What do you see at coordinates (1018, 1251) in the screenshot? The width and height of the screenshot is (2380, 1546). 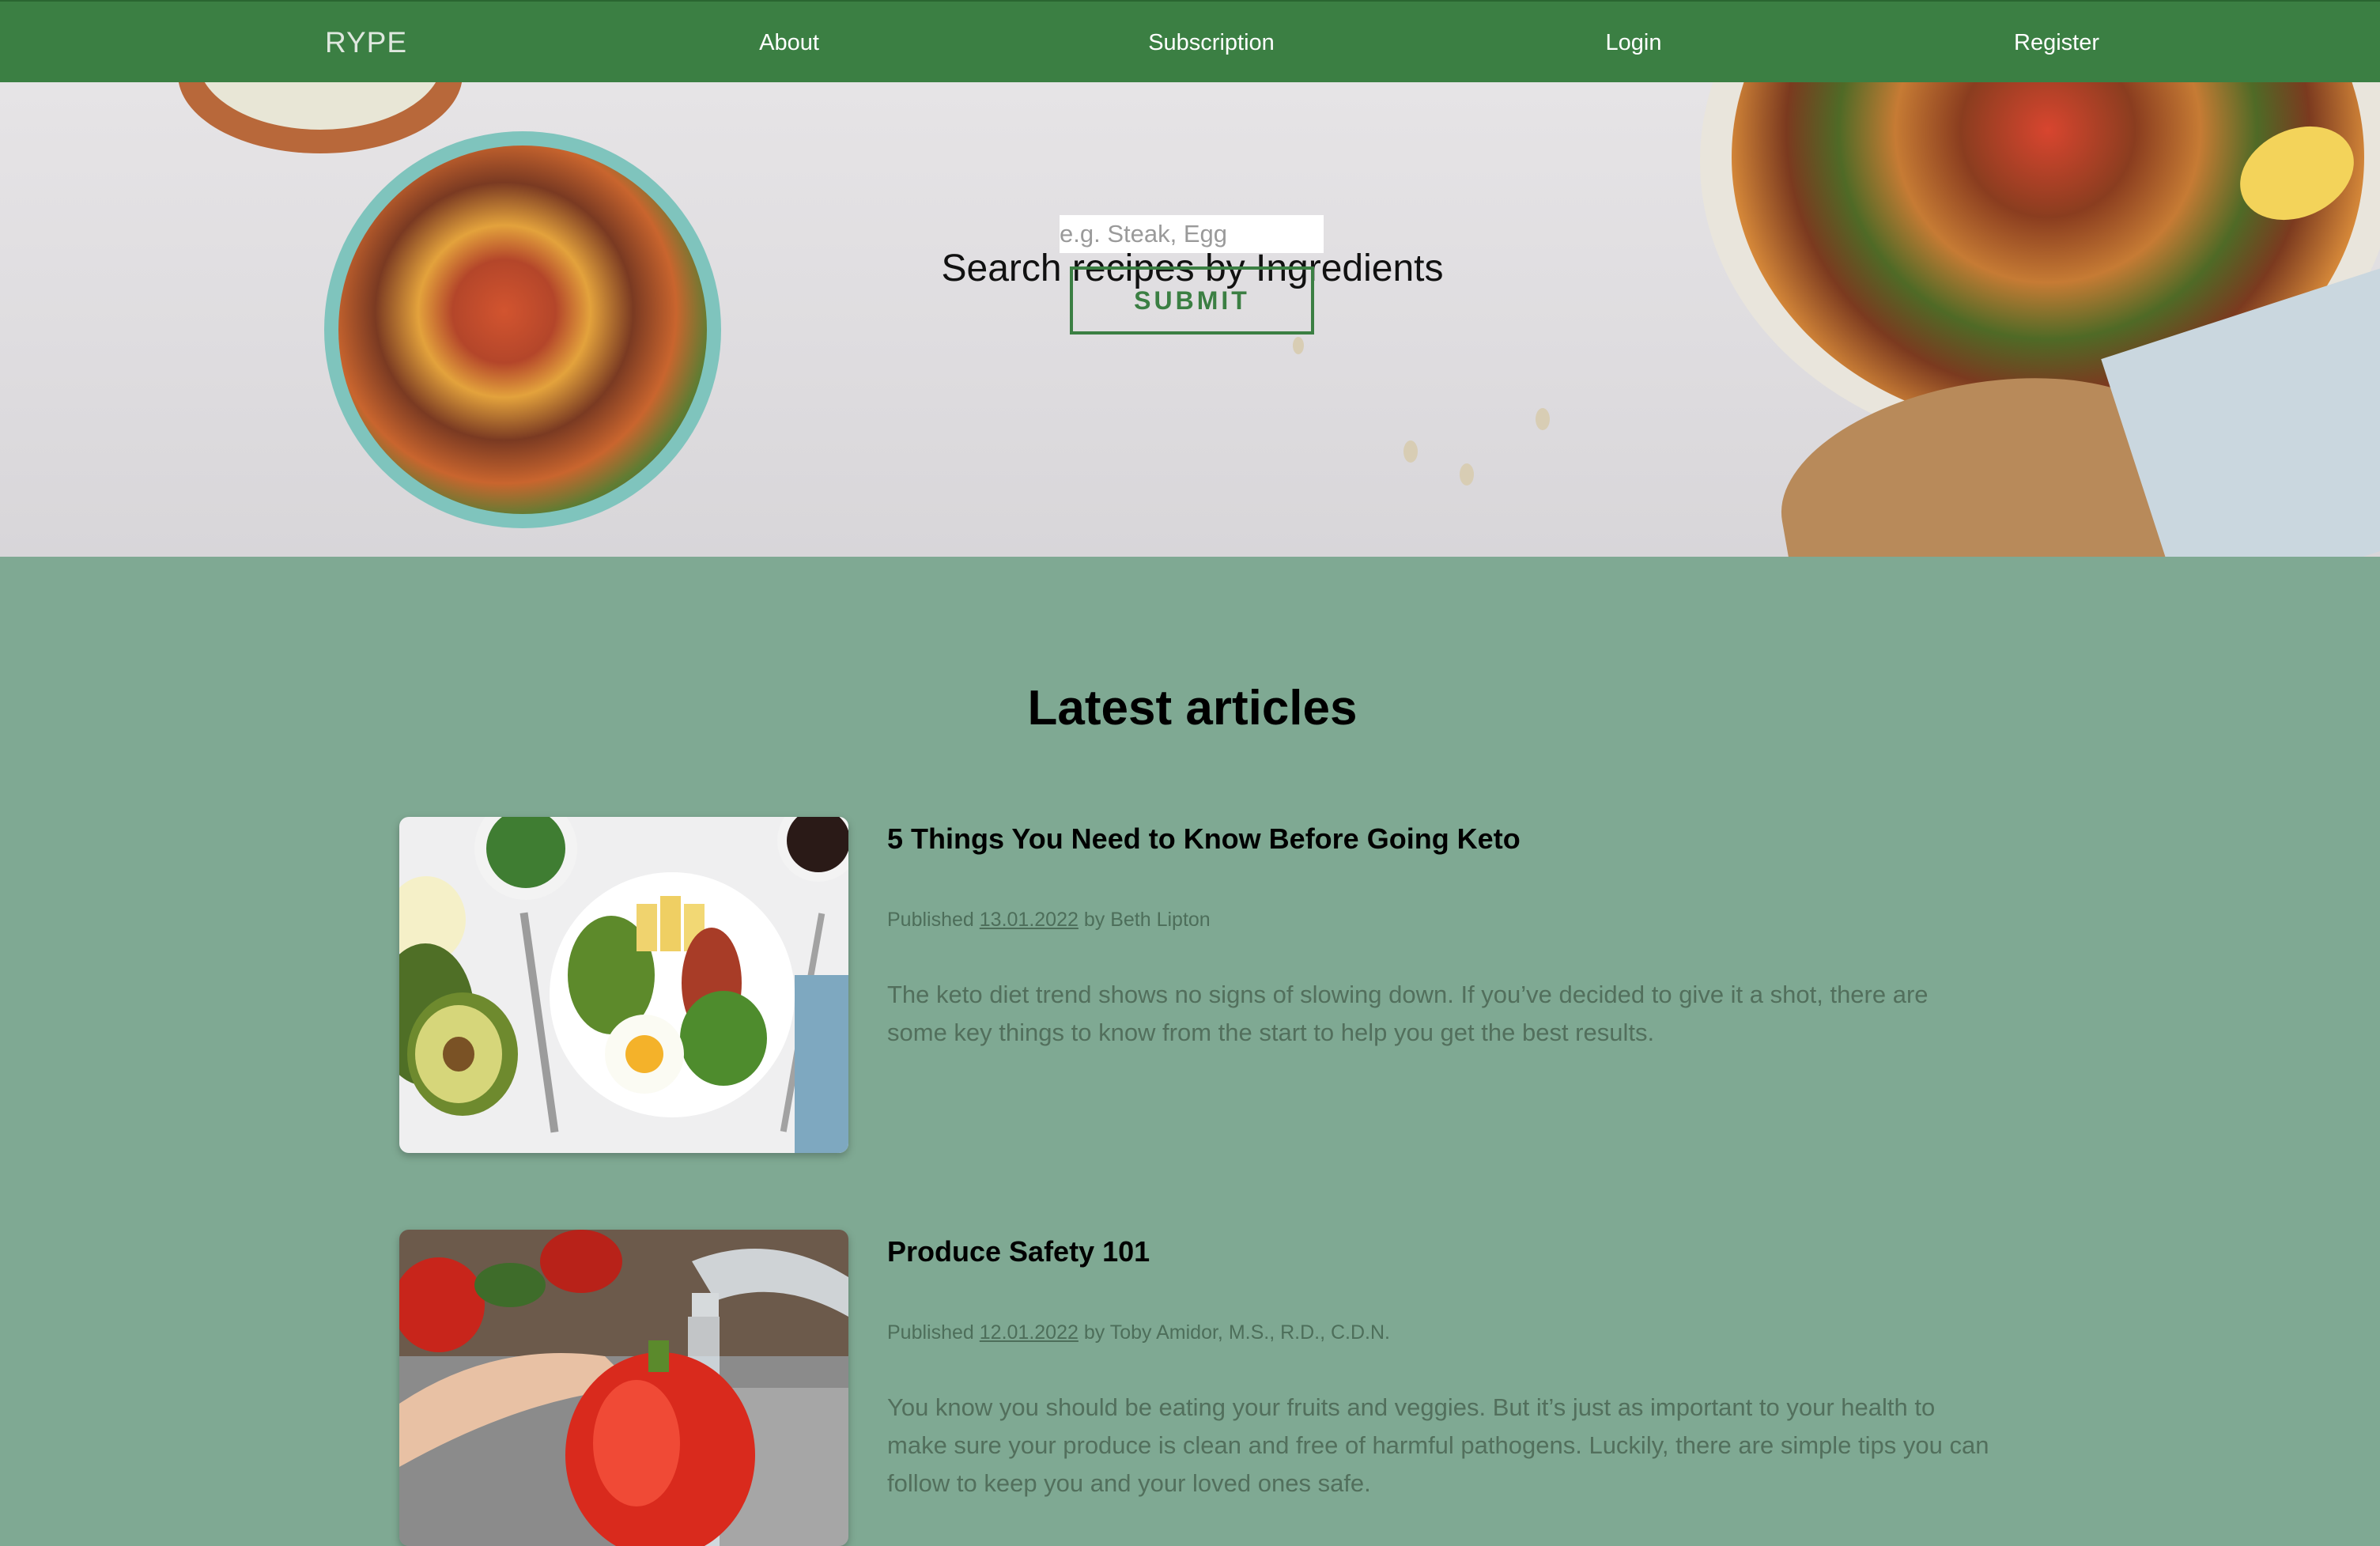 I see `article-title-produce: Produce Safety 101` at bounding box center [1018, 1251].